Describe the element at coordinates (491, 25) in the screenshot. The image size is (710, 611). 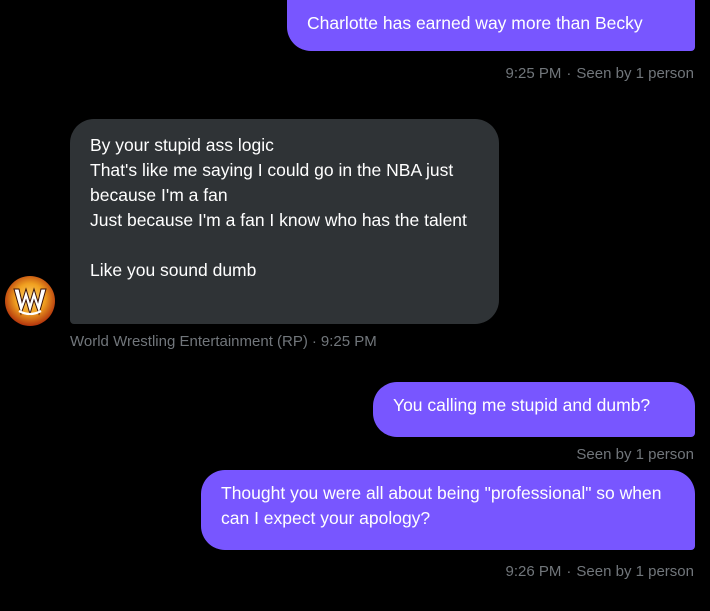
I see `message-bubble-sent: Charlotte has earned way more than Becky` at that location.